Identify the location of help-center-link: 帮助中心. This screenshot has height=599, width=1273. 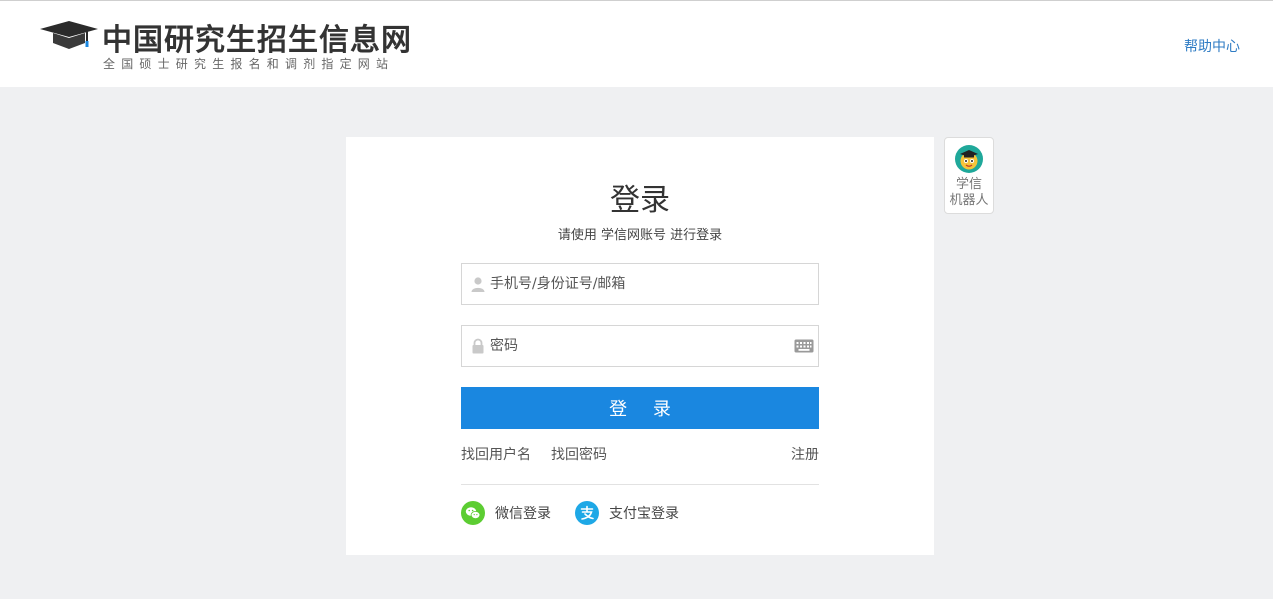
(1212, 46).